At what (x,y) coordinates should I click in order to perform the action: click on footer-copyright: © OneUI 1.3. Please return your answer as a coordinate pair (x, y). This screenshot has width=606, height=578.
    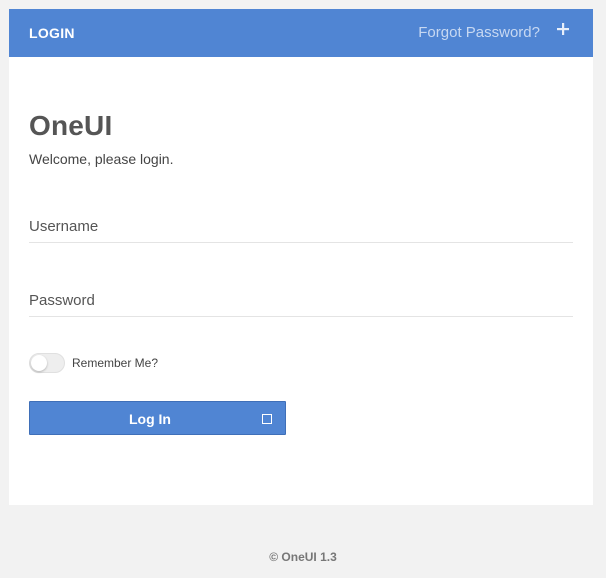
    Looking at the image, I should click on (303, 557).